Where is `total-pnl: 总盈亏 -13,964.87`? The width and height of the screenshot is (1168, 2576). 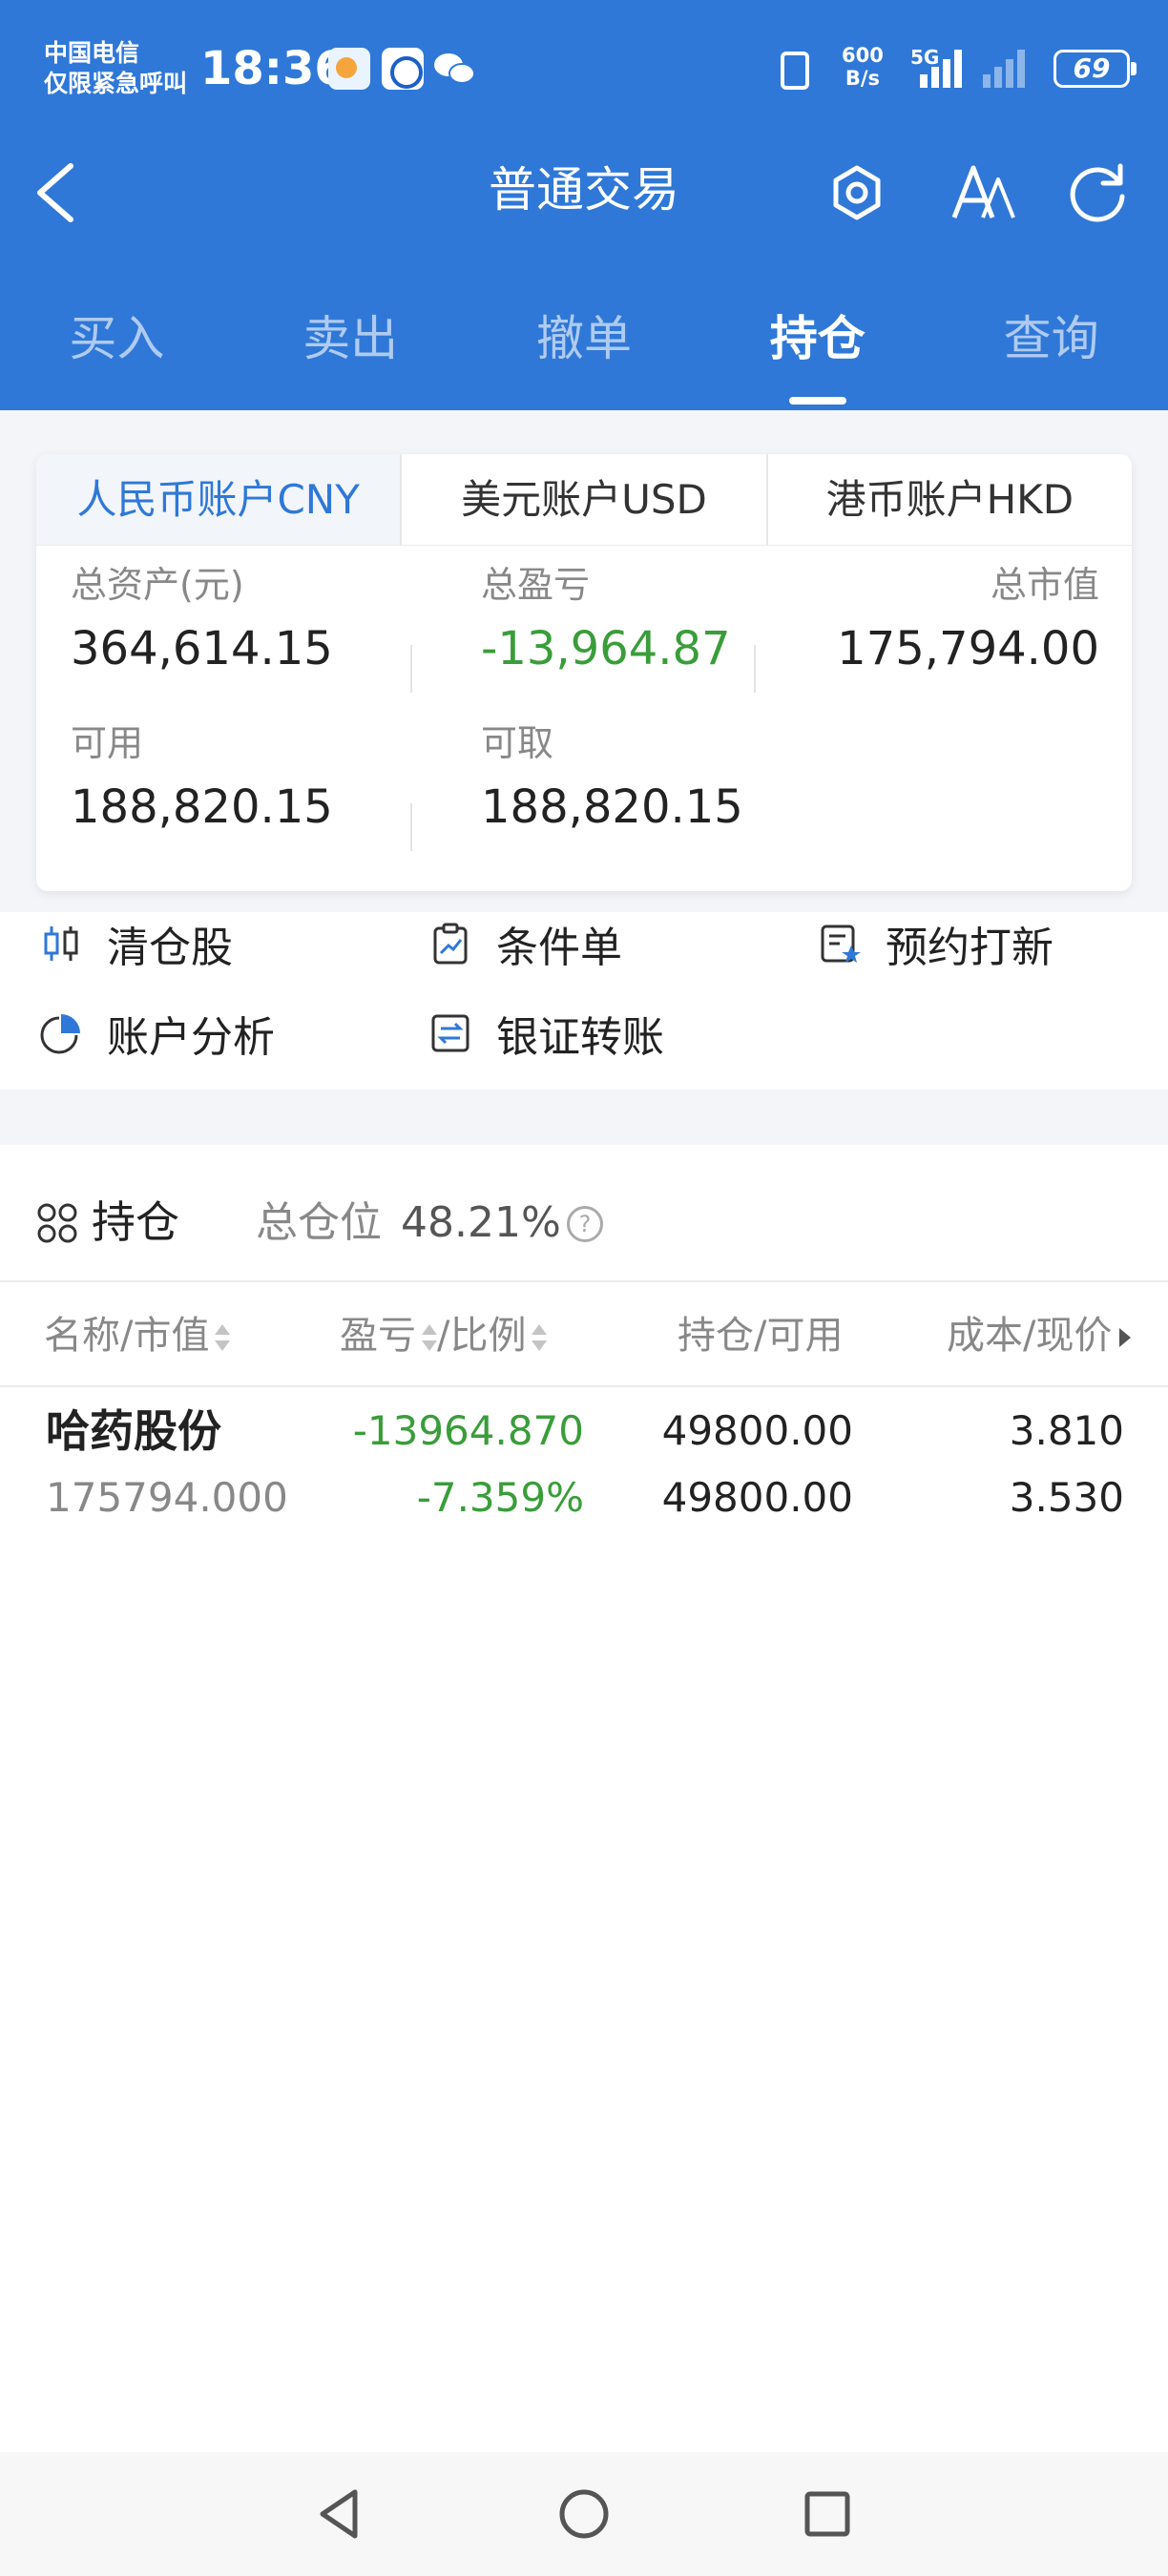 total-pnl: 总盈亏 -13,964.87 is located at coordinates (606, 620).